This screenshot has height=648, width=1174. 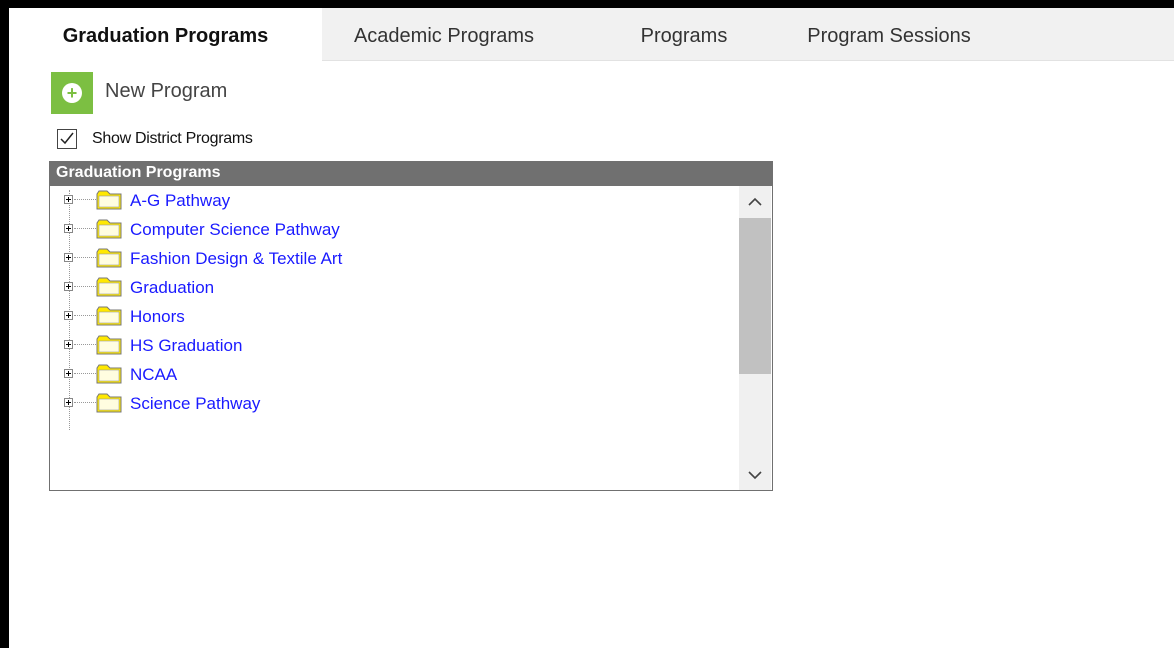 What do you see at coordinates (684, 34) in the screenshot?
I see `tab-programs: Programs` at bounding box center [684, 34].